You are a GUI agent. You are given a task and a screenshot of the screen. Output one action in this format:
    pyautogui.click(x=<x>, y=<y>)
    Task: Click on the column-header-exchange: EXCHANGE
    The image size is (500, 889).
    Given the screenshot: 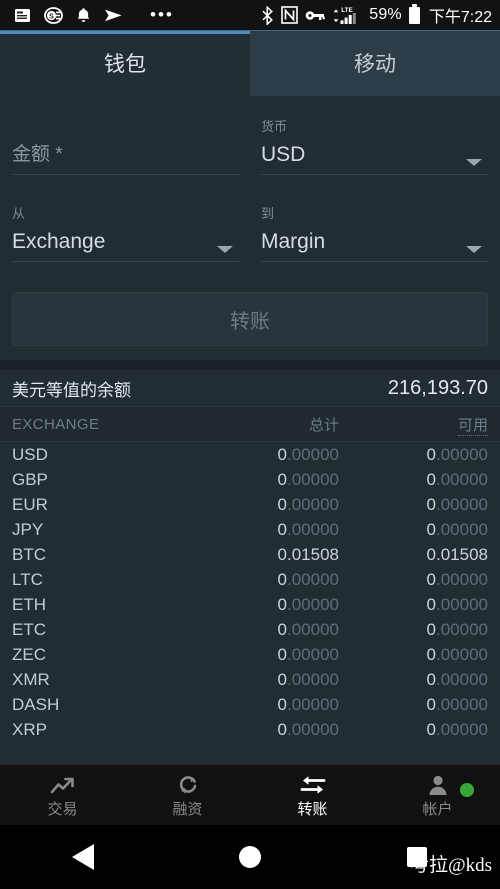 What is the action you would take?
    pyautogui.click(x=112, y=424)
    